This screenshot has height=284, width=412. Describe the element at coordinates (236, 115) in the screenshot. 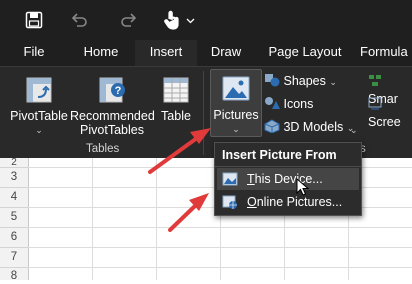

I see `pictures-label: Pictures` at that location.